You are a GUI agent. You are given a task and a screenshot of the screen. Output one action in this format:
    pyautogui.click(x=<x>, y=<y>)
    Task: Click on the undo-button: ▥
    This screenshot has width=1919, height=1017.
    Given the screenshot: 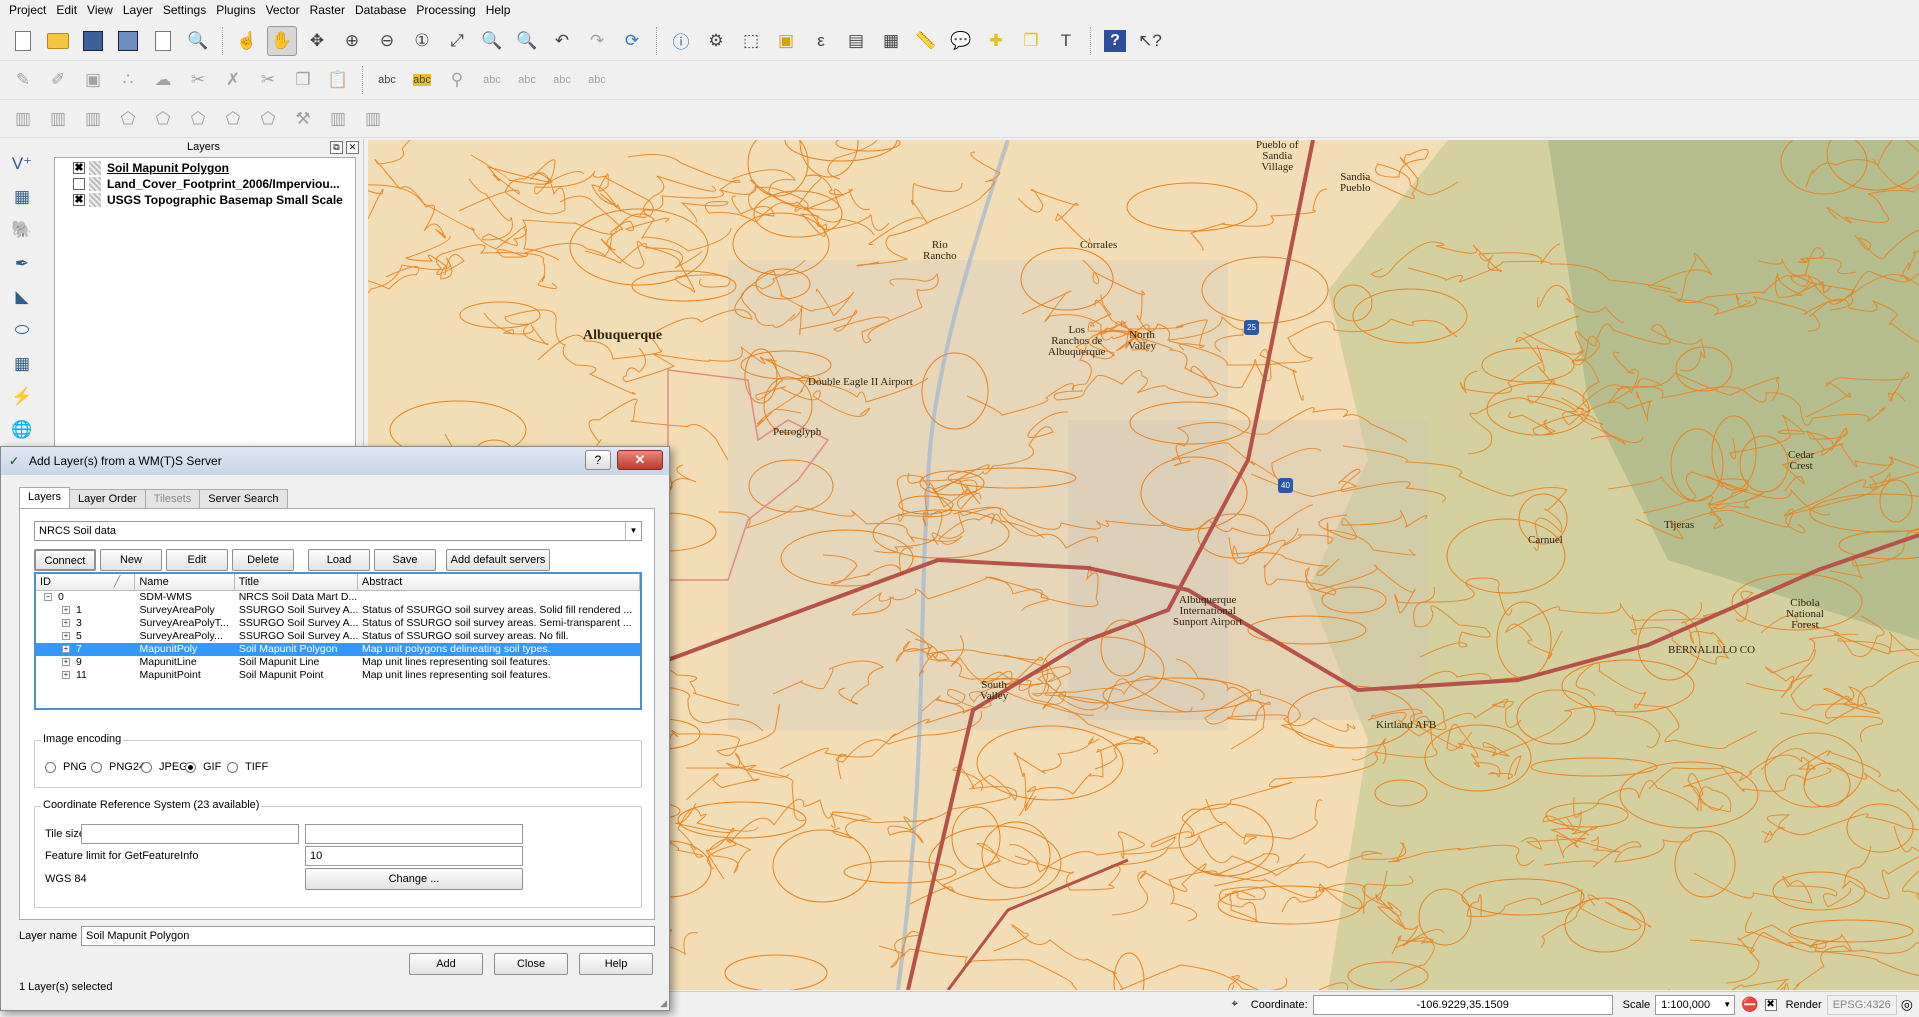 What is the action you would take?
    pyautogui.click(x=23, y=119)
    